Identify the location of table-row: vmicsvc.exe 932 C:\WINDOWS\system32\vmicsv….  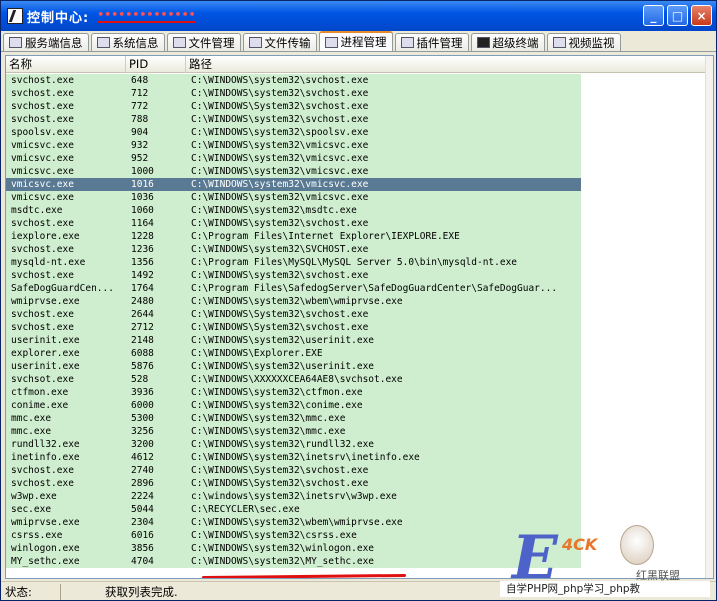
(356, 145).